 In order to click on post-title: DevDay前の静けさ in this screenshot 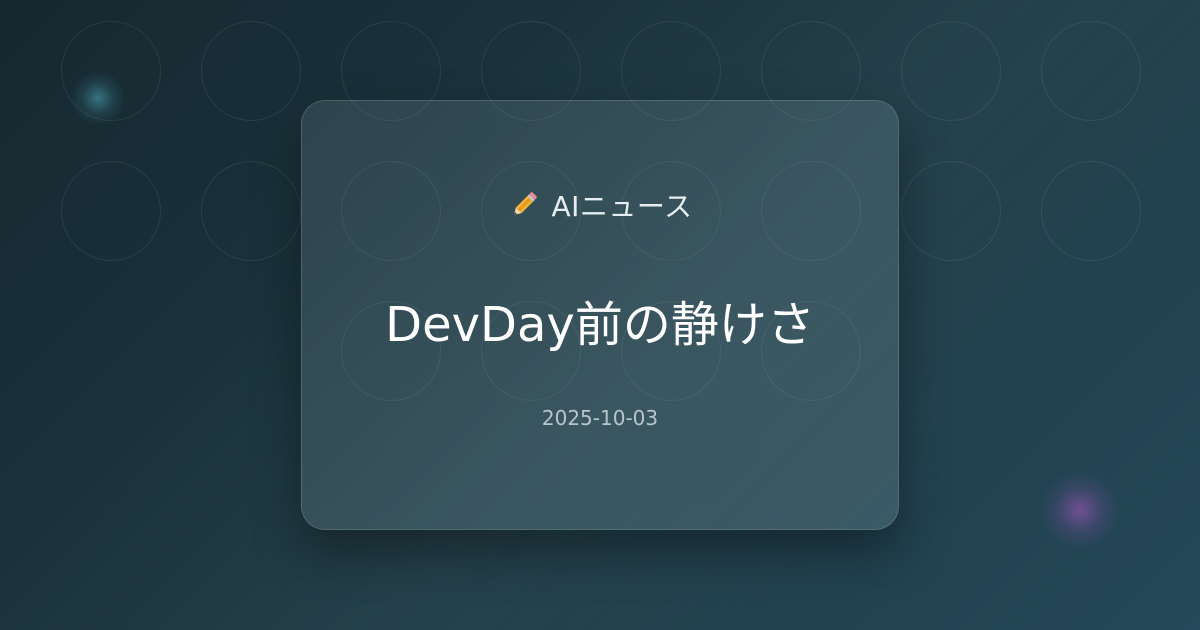, I will do `click(600, 325)`.